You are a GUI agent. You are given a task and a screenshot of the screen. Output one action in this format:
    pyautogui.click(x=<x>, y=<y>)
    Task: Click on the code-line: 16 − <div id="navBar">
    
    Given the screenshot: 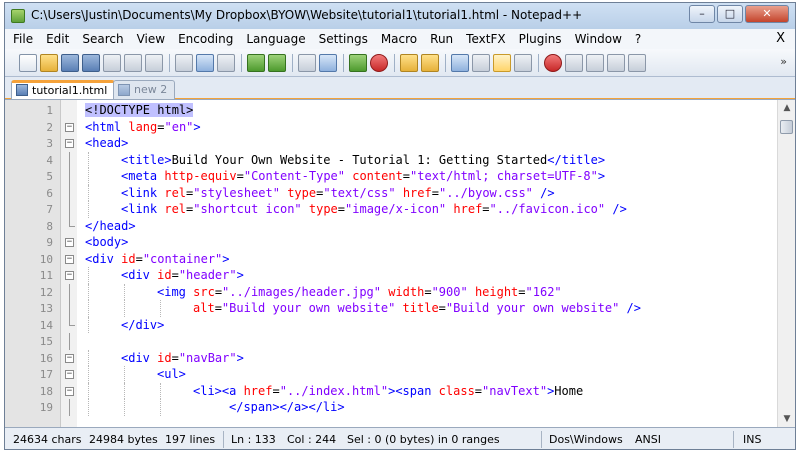 What is the action you would take?
    pyautogui.click(x=383, y=357)
    